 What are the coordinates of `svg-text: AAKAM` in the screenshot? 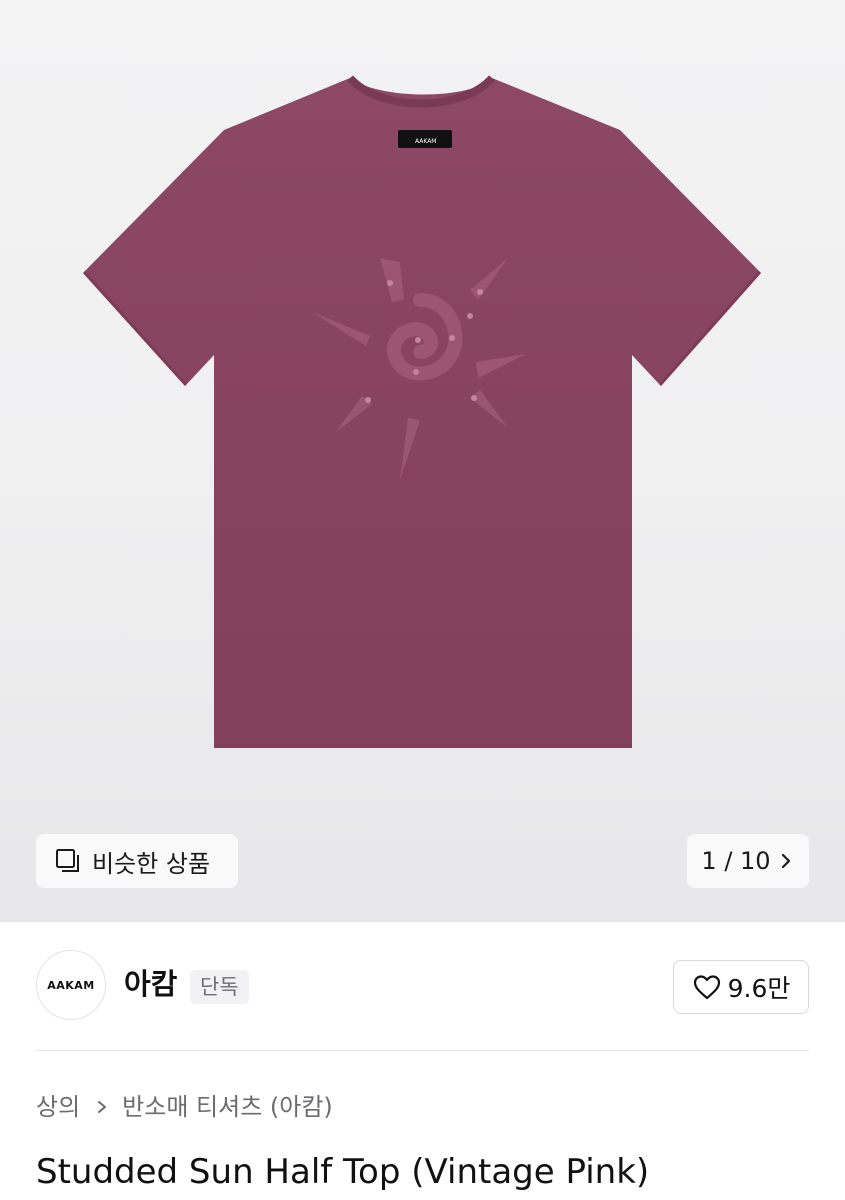 It's located at (426, 141).